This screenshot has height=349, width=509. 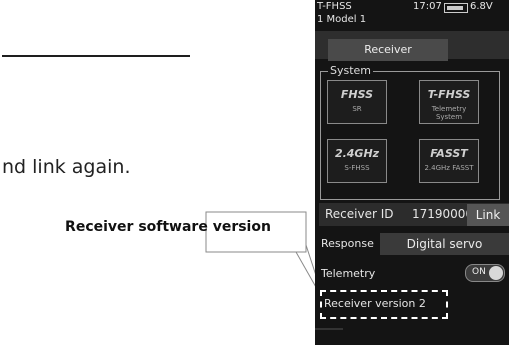 I want to click on battery-icon, so click(x=456, y=8).